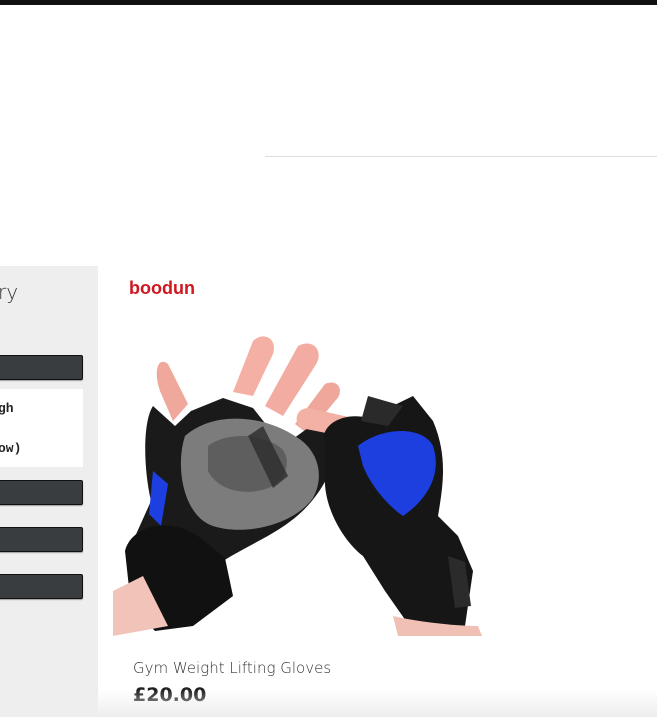 This screenshot has width=657, height=717. Describe the element at coordinates (232, 668) in the screenshot. I see `product-name: Gym Weight Lifting Gloves` at that location.